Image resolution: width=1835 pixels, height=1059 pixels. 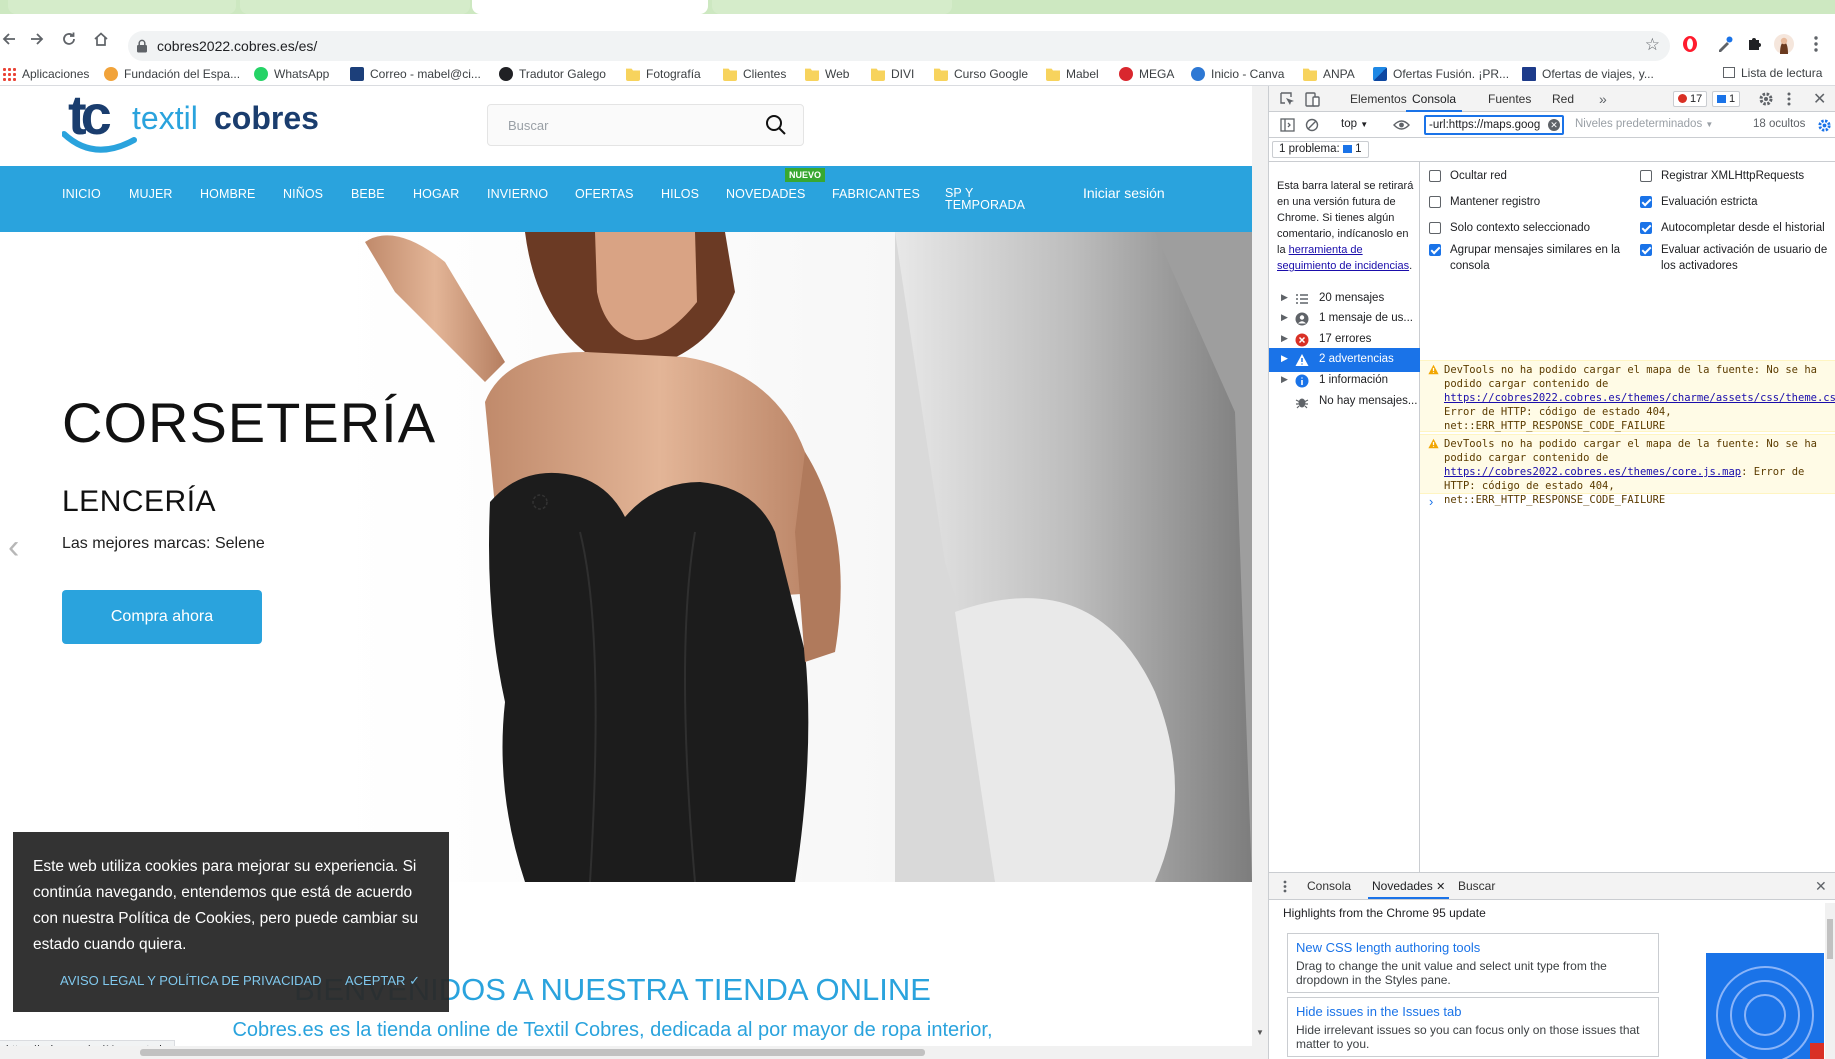 What do you see at coordinates (1312, 99) in the screenshot?
I see `device-toolbar-icon` at bounding box center [1312, 99].